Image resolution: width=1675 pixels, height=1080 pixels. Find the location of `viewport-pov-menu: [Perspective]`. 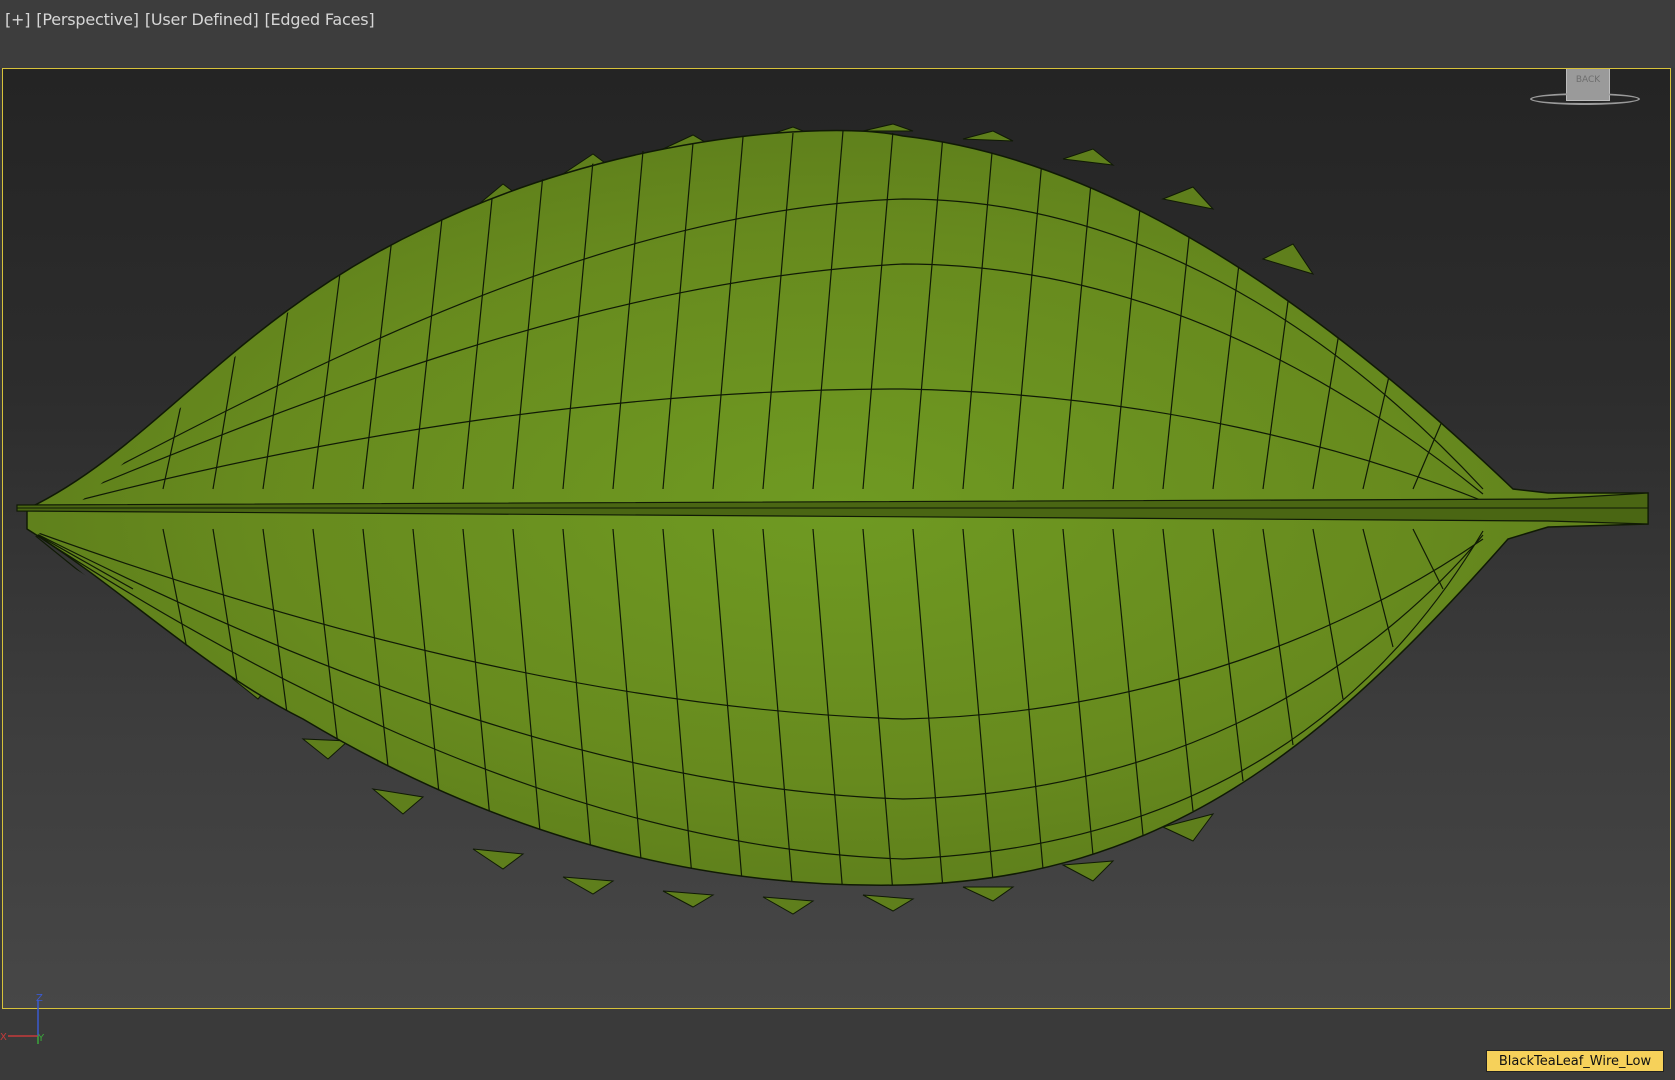

viewport-pov-menu: [Perspective] is located at coordinates (87, 19).